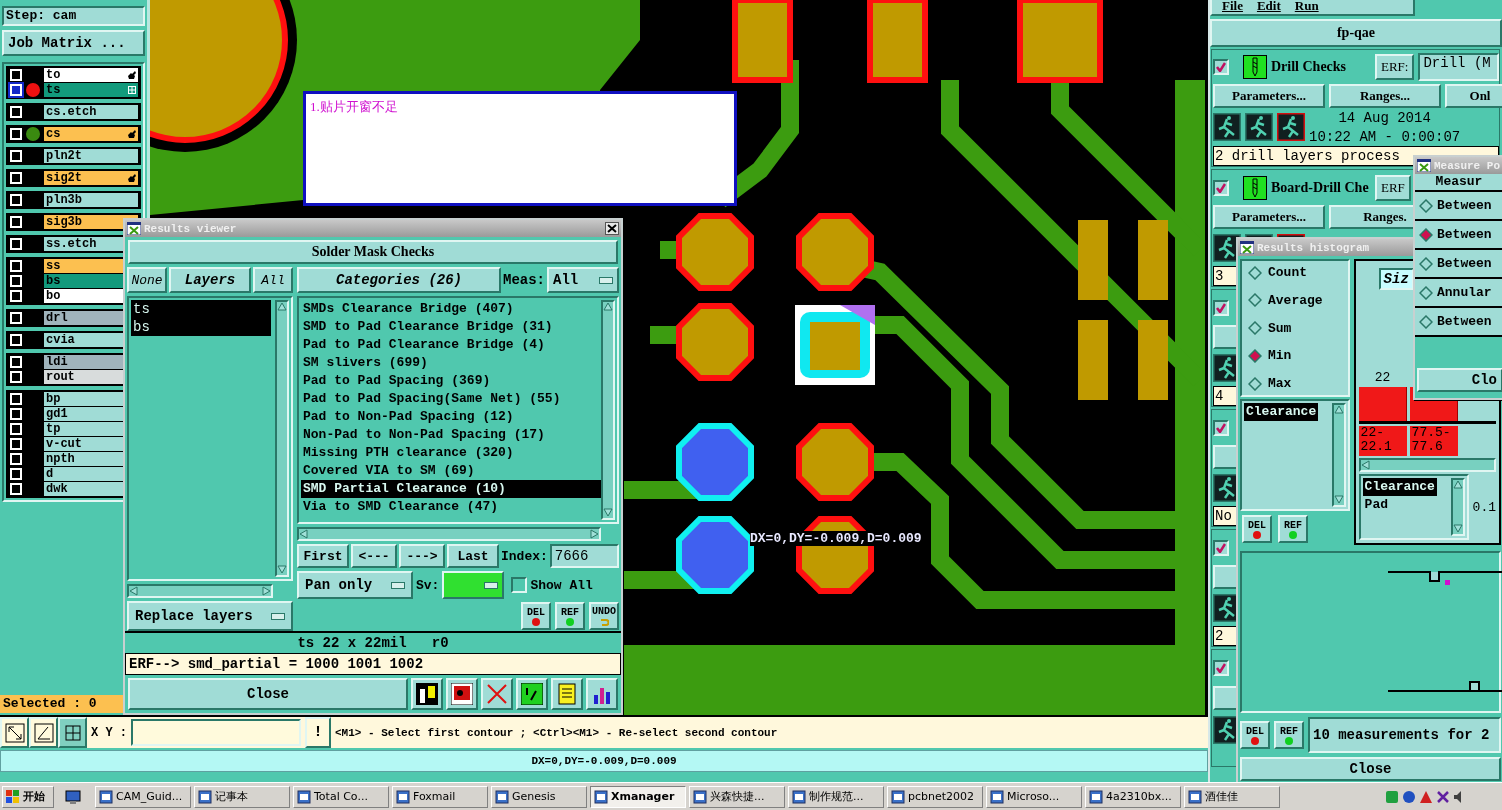 Image resolution: width=1502 pixels, height=810 pixels. I want to click on start-button: 开始, so click(28, 796).